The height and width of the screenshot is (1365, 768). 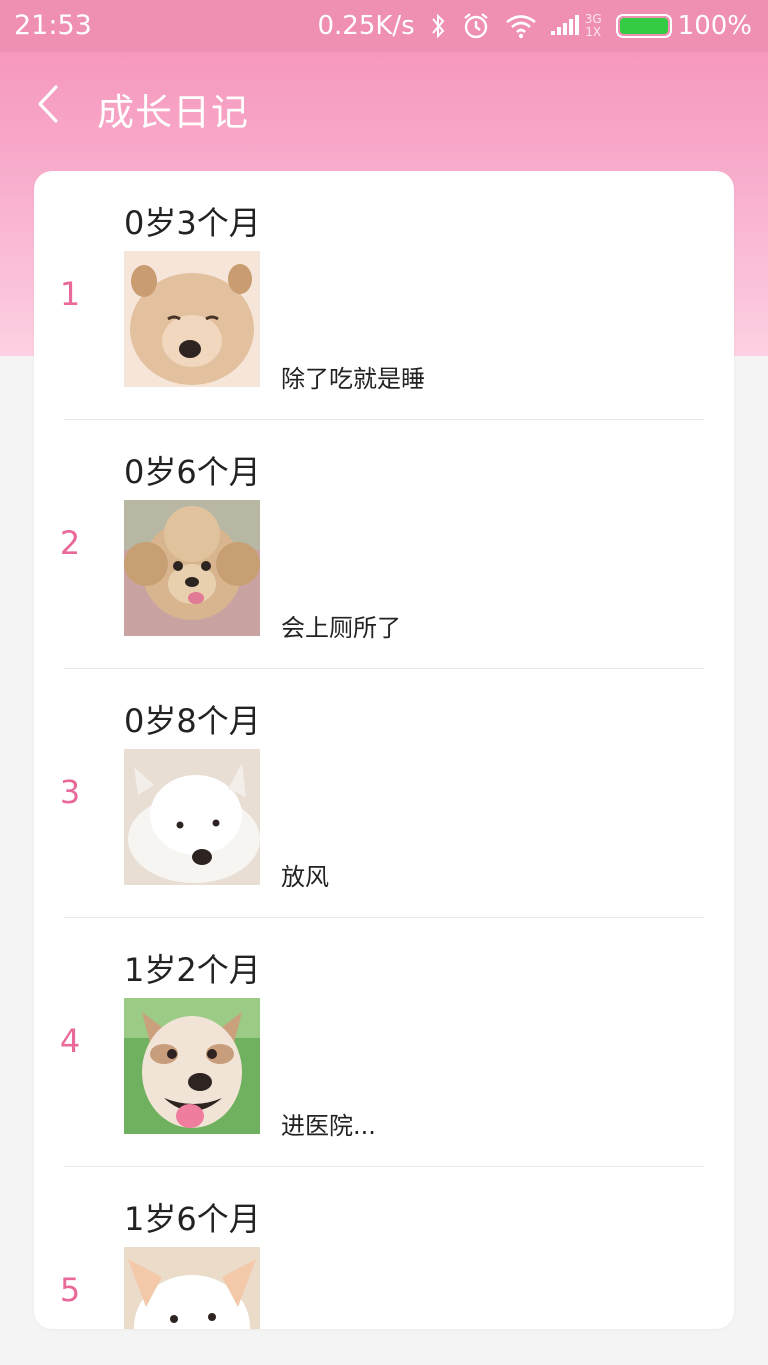 I want to click on cell-signal: 3G 1X, so click(x=576, y=25).